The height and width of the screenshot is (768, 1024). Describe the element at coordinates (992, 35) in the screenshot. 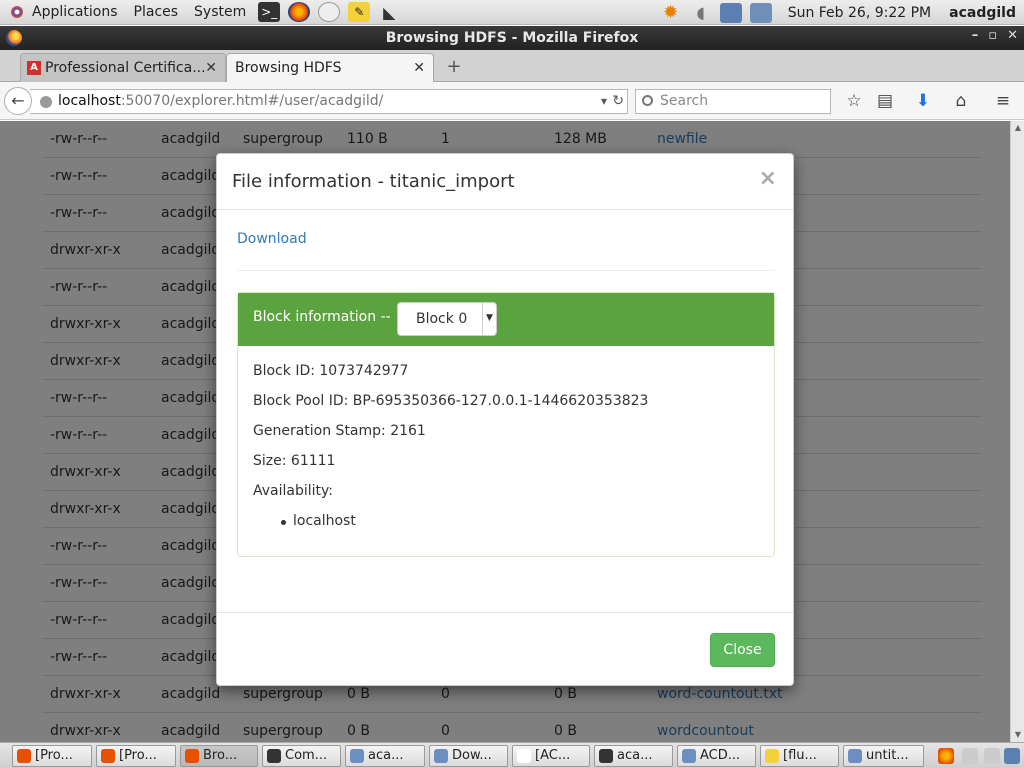

I see `maximize-icon: ▫` at that location.